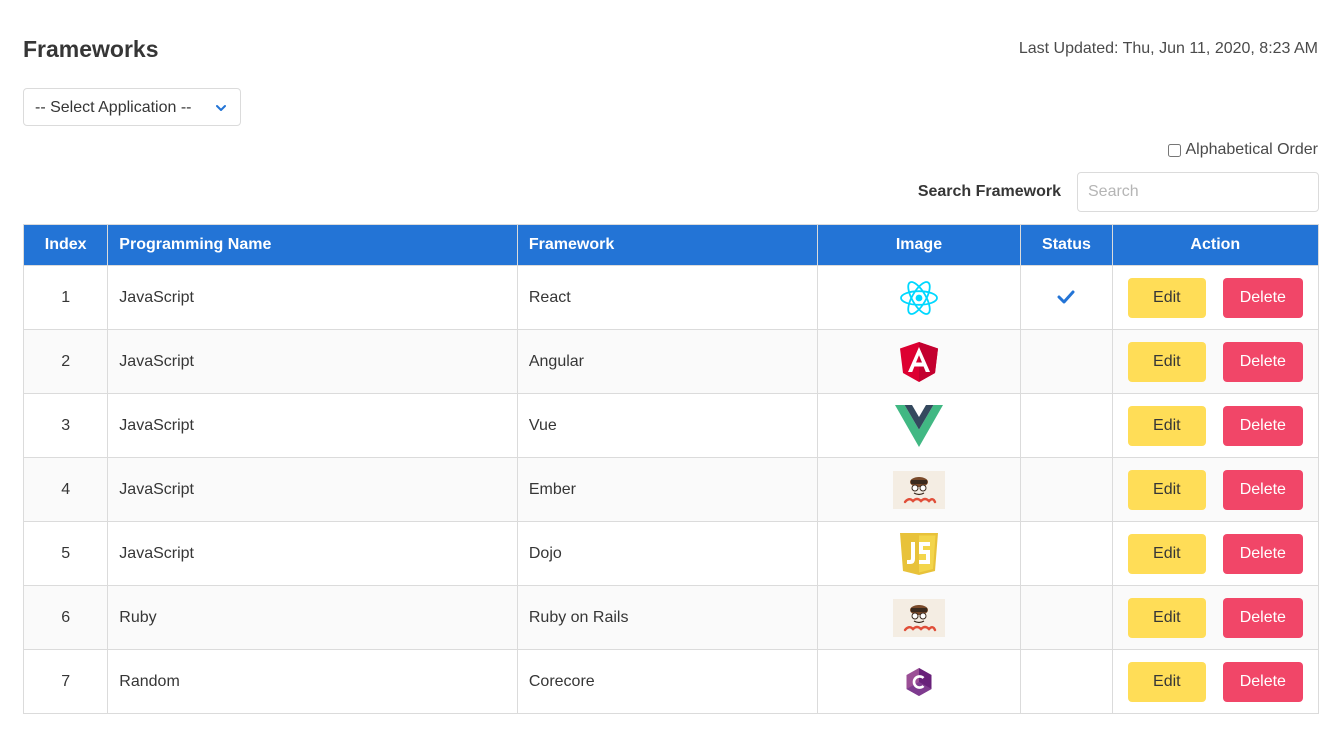  What do you see at coordinates (1215, 245) in the screenshot?
I see `column-header-action: Action` at bounding box center [1215, 245].